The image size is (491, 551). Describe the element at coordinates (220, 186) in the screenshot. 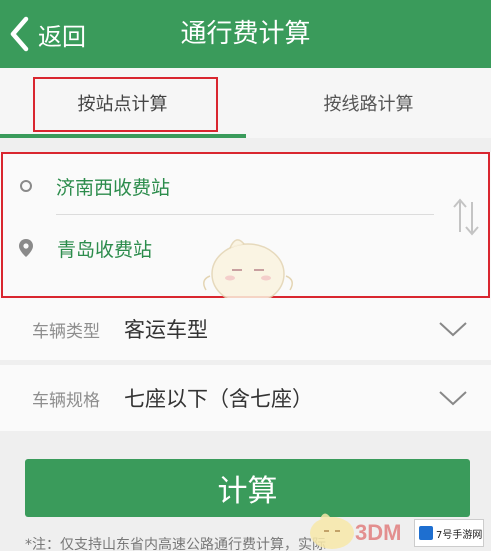

I see `origin-row: 济南西收费站` at that location.